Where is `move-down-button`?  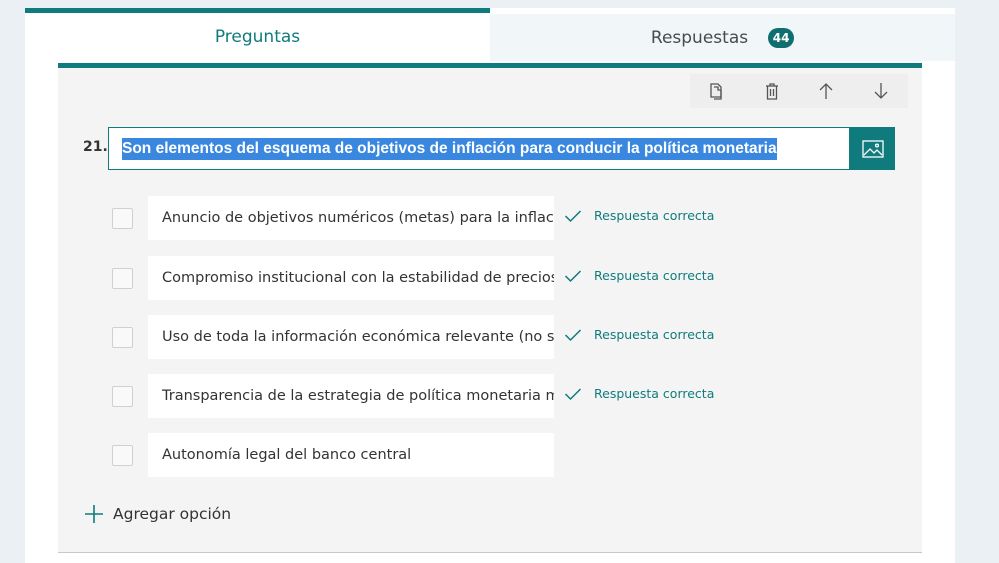 move-down-button is located at coordinates (881, 91).